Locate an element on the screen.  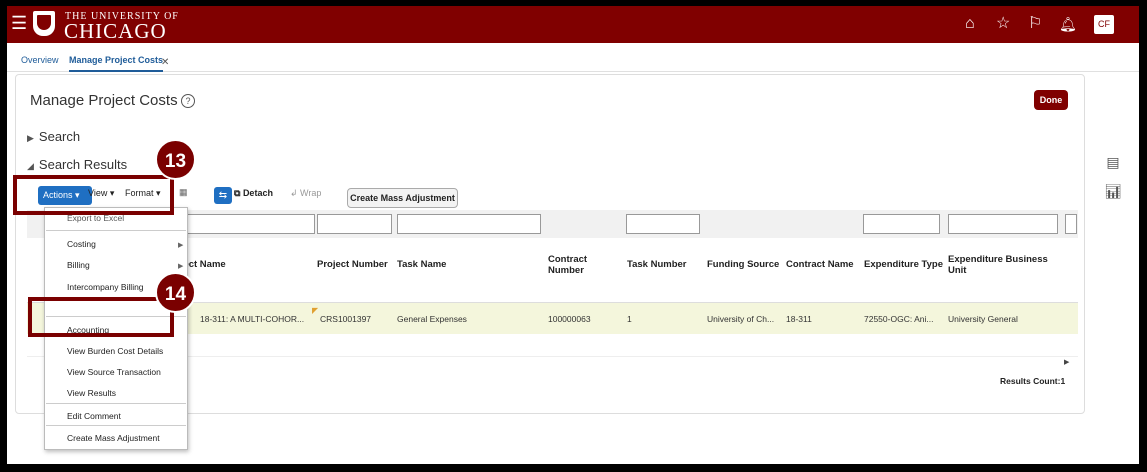
col-funding-source: Funding Source is located at coordinates (743, 264).